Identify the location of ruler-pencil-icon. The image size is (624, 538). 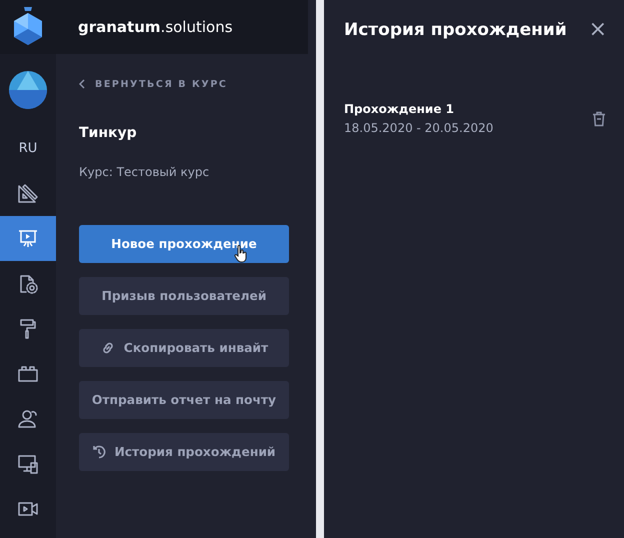
(28, 194).